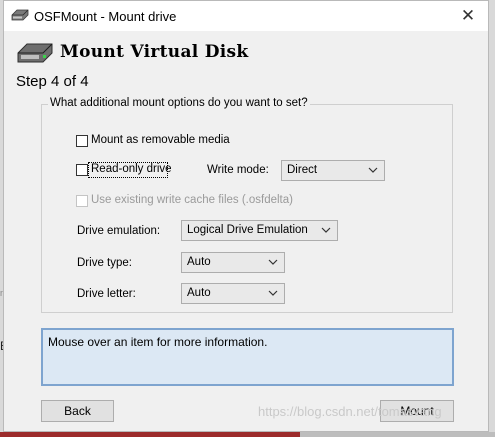 This screenshot has height=437, width=495. I want to click on read-only-checkbox, so click(82, 170).